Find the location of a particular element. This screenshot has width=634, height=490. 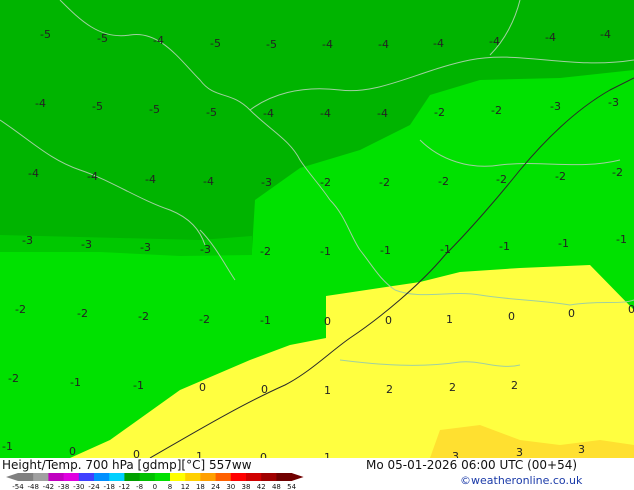

scale-tick-label: -54 is located at coordinates (18, 486).